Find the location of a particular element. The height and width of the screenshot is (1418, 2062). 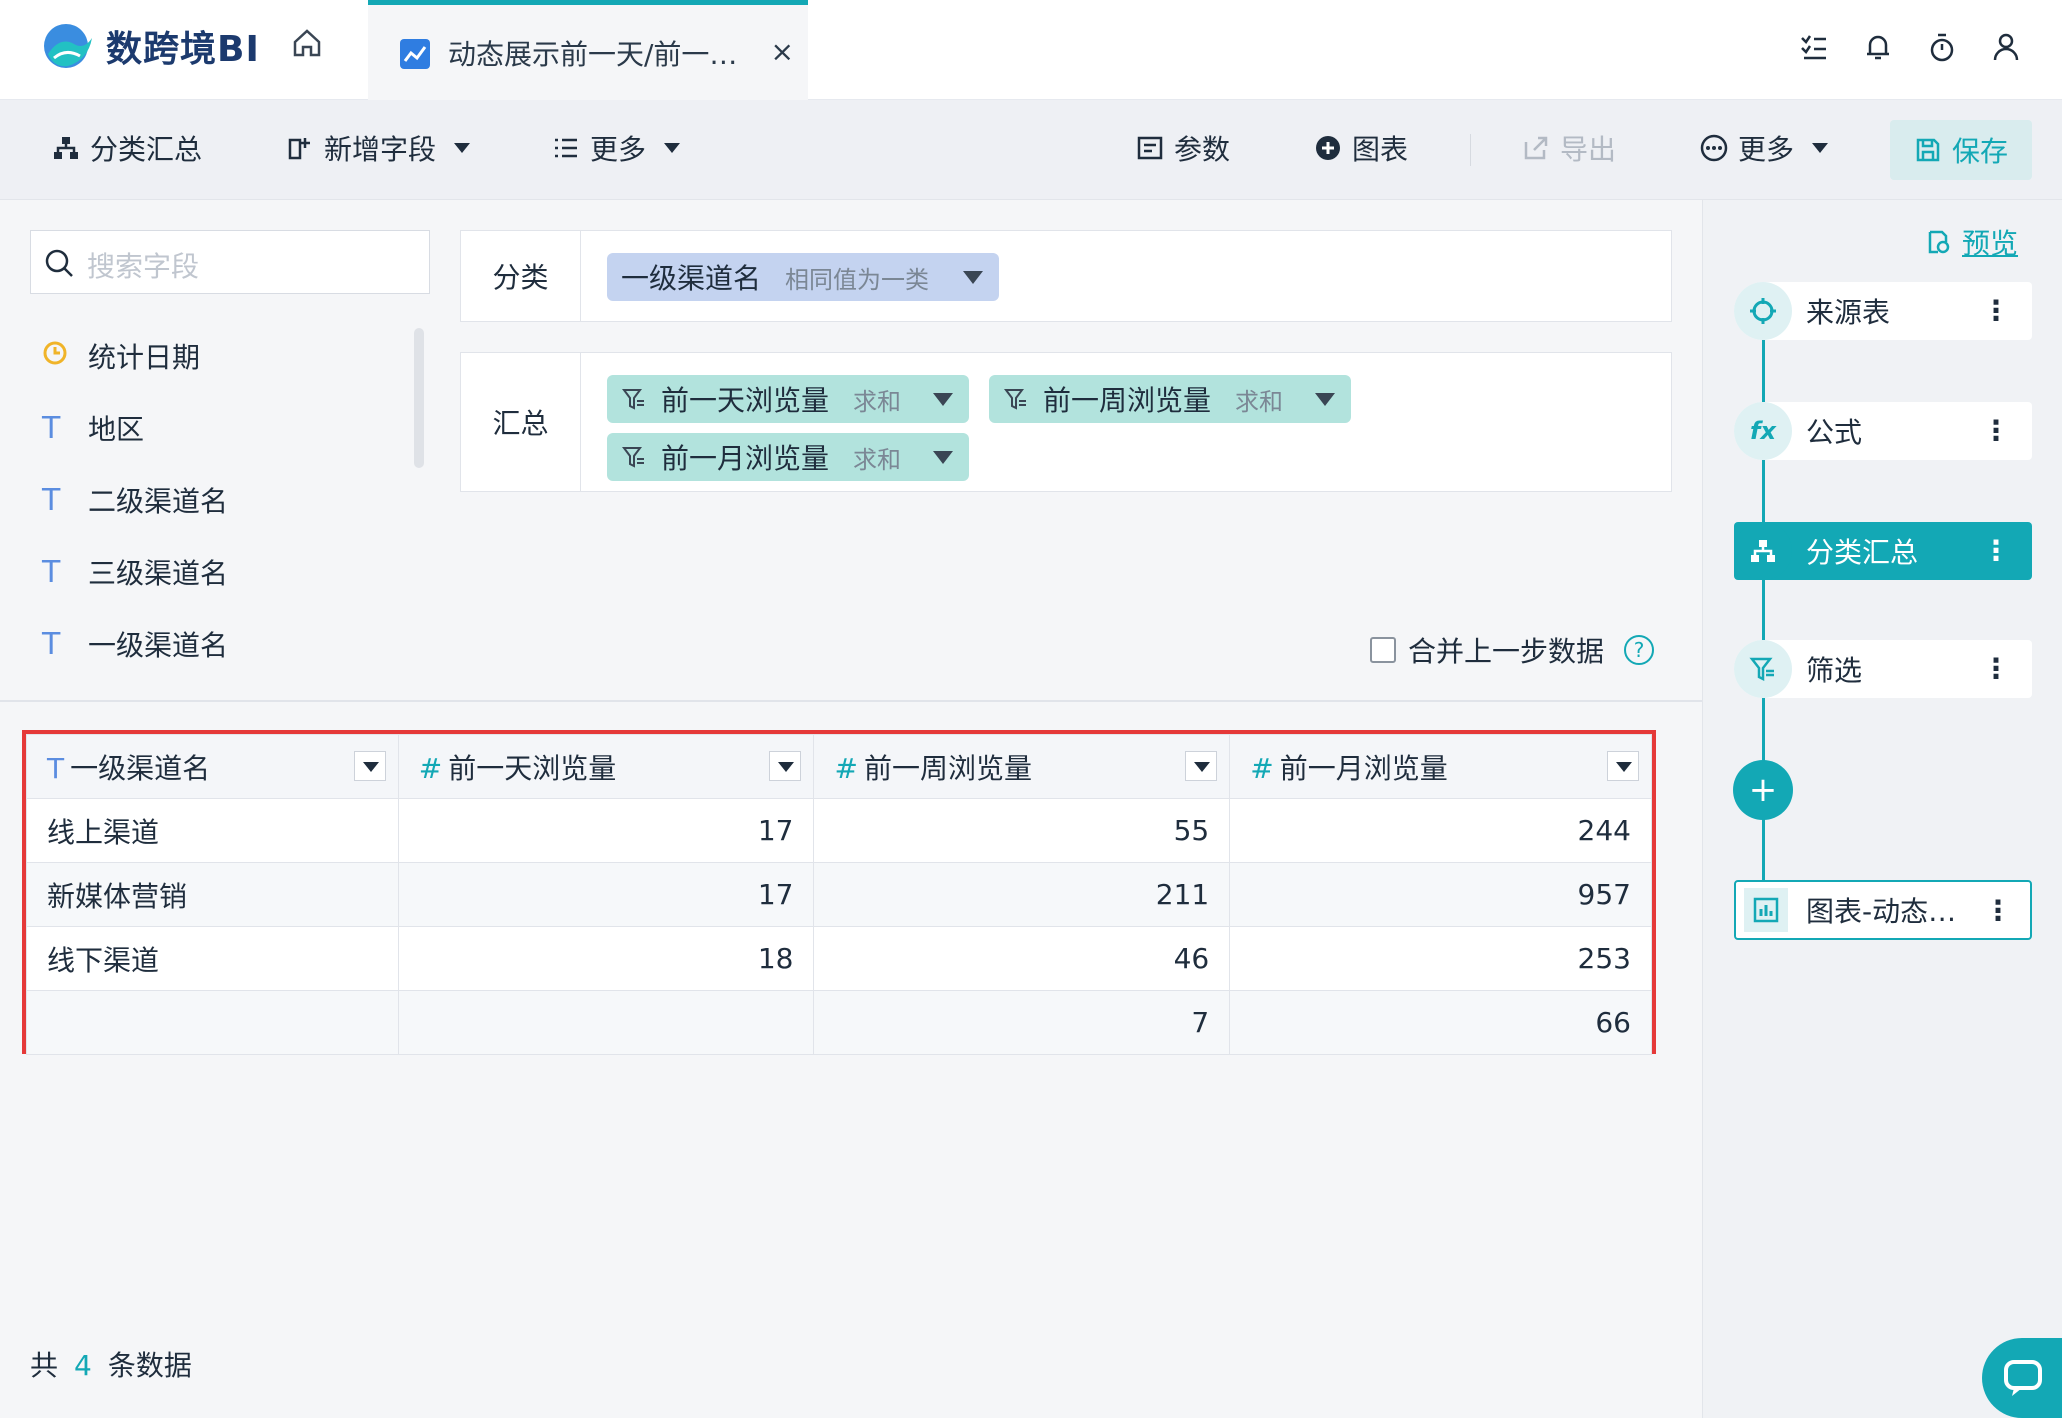

table-cell: 211 is located at coordinates (1022, 894).